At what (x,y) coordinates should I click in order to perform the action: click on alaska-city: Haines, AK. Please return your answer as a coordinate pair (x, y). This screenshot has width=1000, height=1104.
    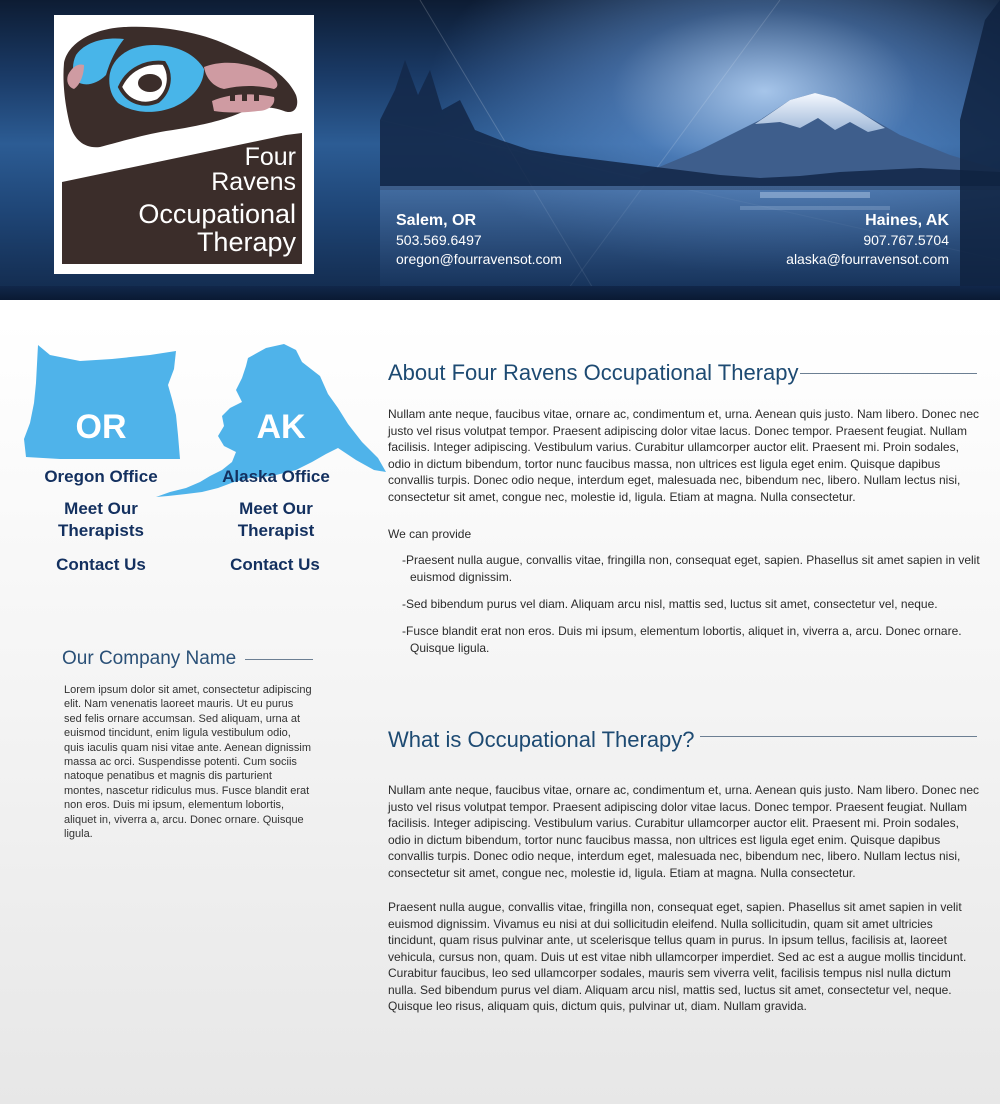
    Looking at the image, I should click on (907, 220).